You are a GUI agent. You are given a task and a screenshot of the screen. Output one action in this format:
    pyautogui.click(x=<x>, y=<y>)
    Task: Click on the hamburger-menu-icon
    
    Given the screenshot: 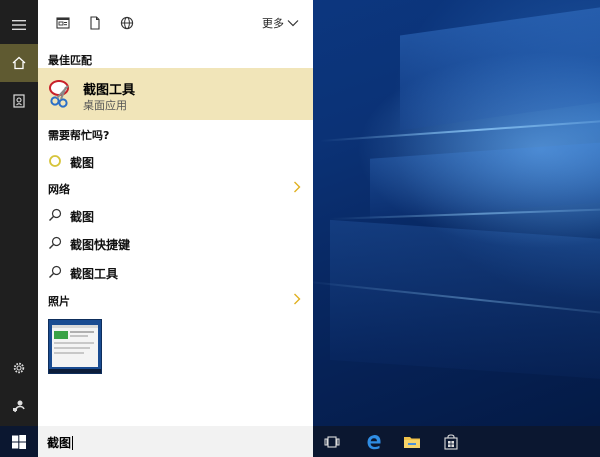 What is the action you would take?
    pyautogui.click(x=19, y=25)
    